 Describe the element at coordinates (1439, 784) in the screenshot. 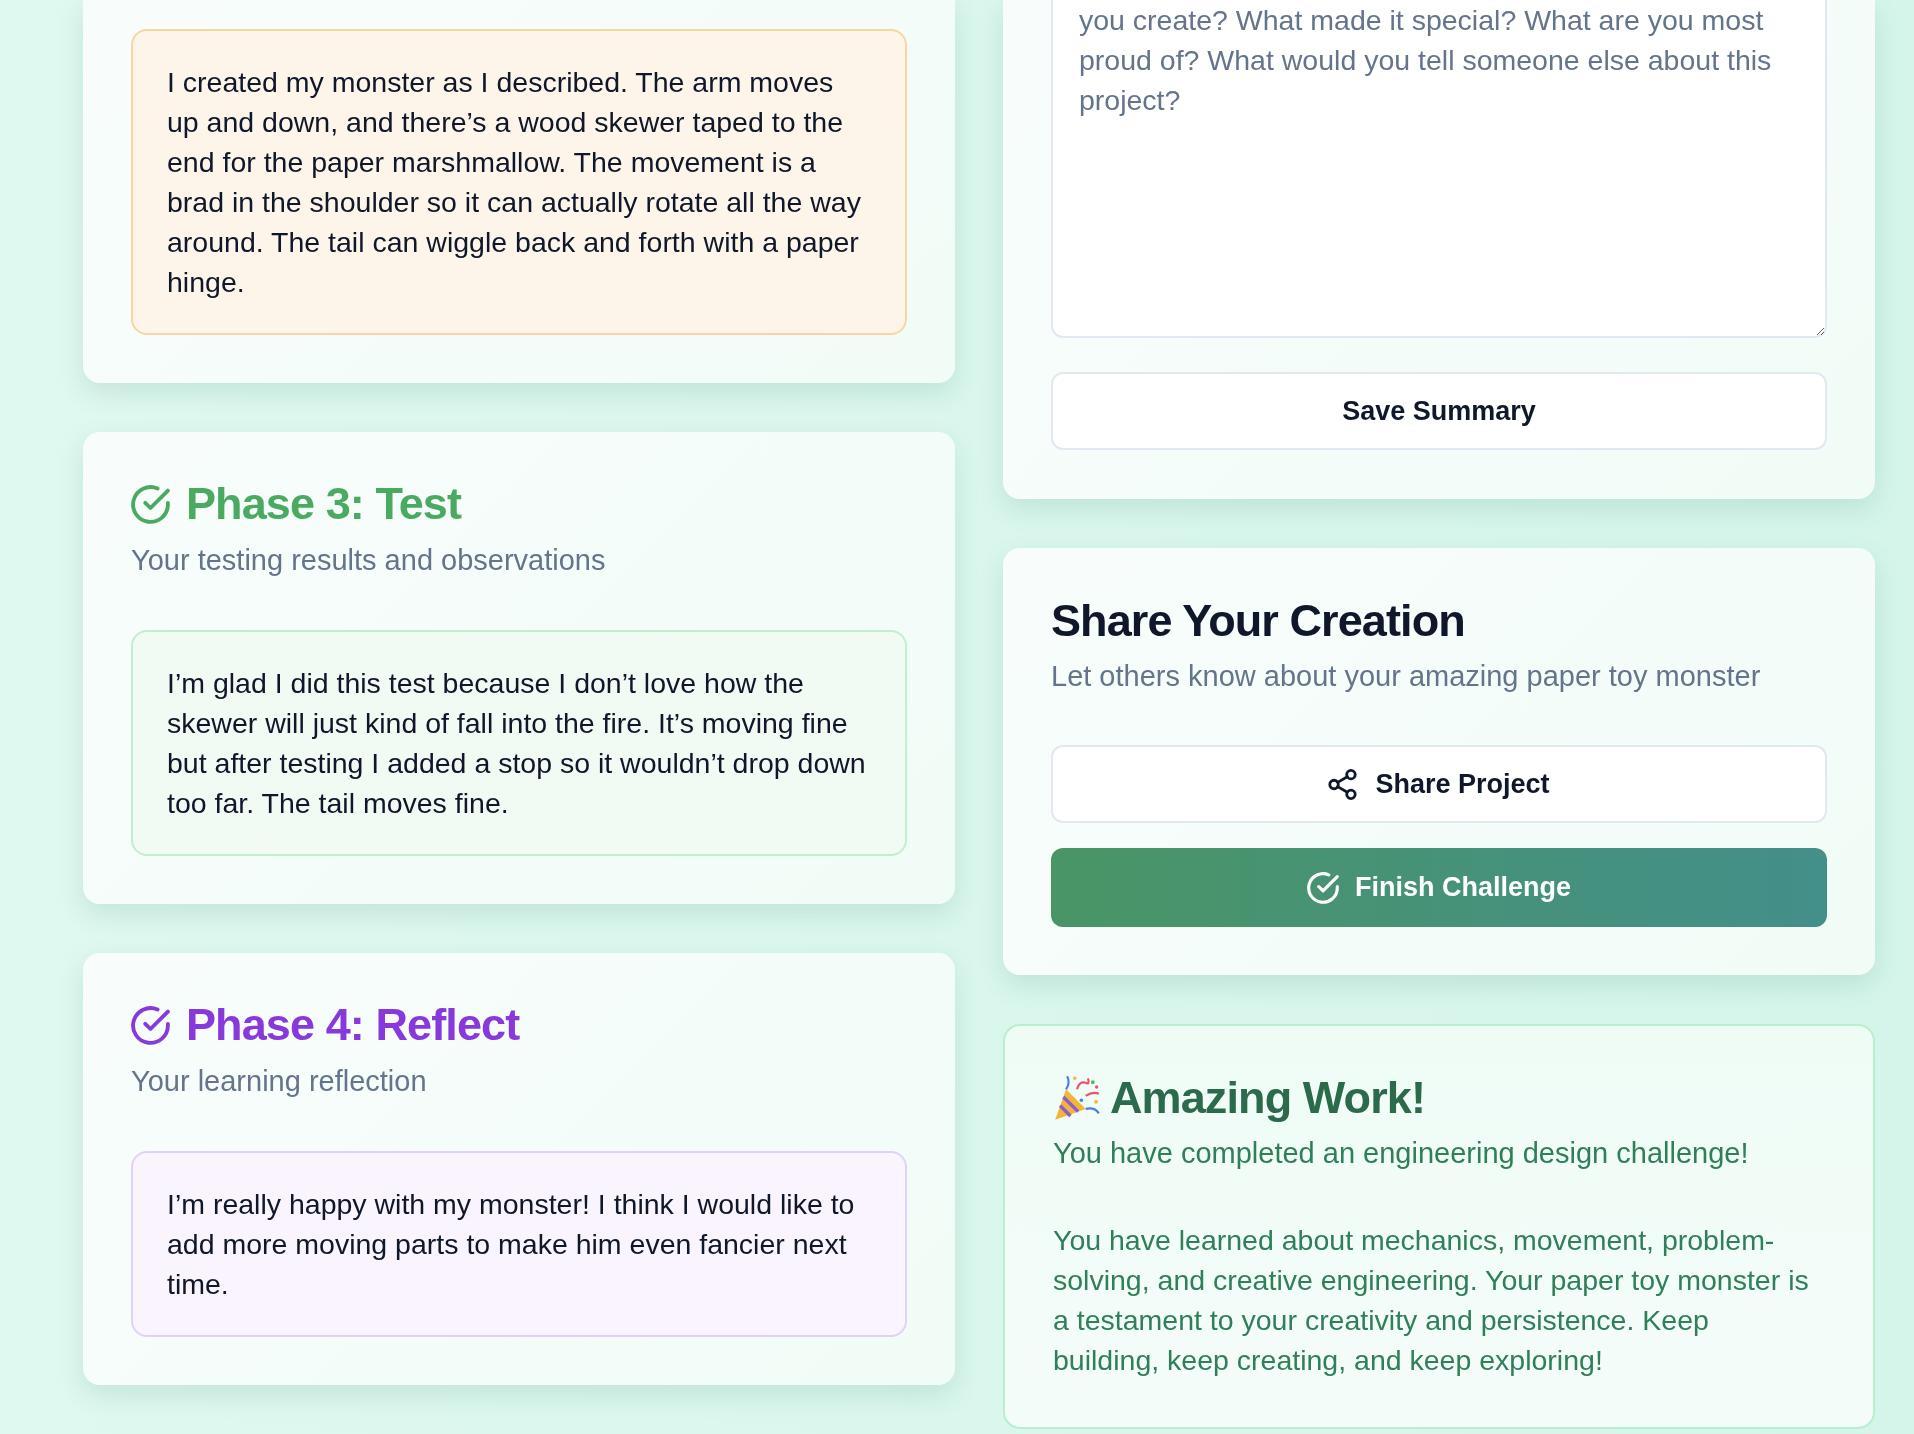

I see `share-project-button: Share Project` at that location.